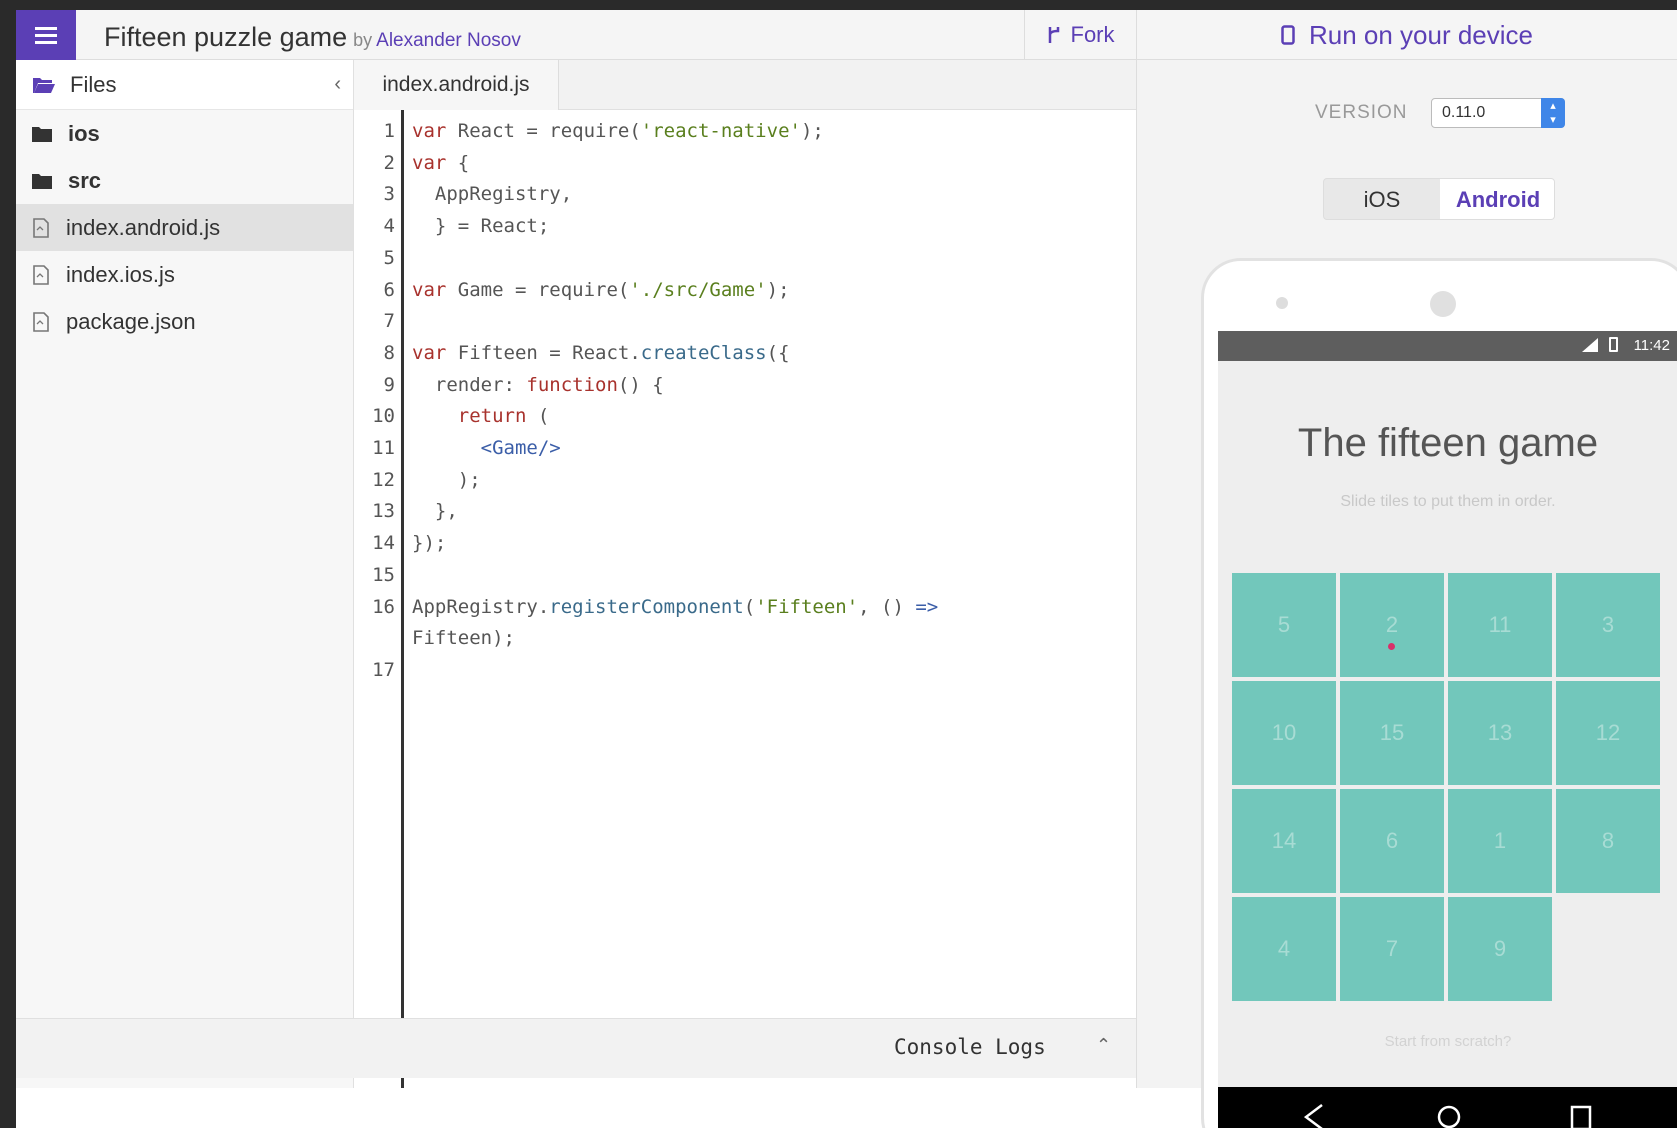 The width and height of the screenshot is (1677, 1128). I want to click on select-arrows-icon: ▴ ▾, so click(1553, 113).